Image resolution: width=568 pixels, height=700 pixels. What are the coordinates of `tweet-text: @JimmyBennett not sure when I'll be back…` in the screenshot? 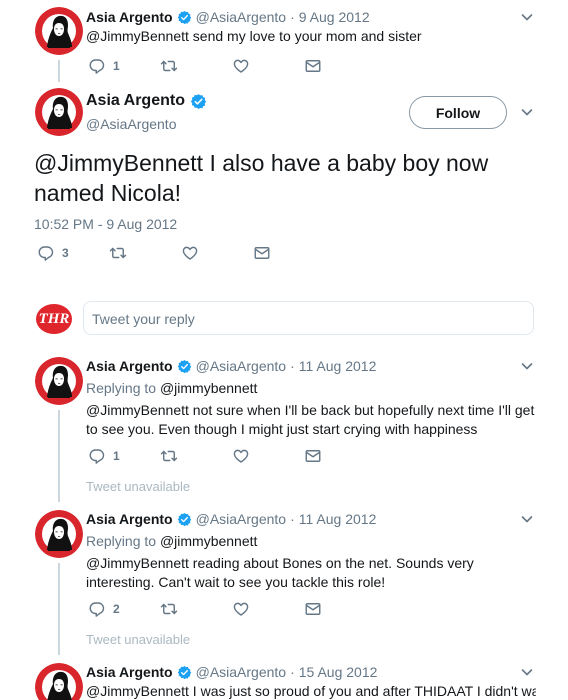 It's located at (310, 419).